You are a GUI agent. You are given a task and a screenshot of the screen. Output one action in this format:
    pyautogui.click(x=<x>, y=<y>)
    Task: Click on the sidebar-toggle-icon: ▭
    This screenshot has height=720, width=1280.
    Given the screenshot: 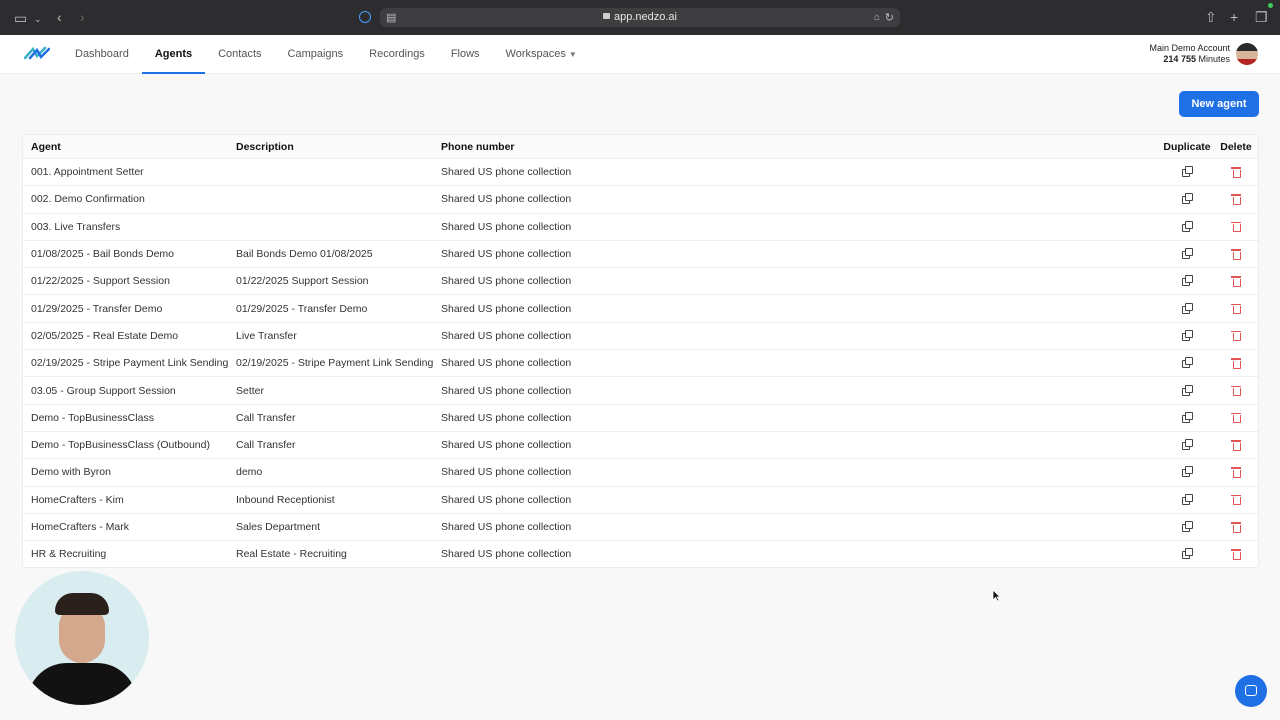 What is the action you would take?
    pyautogui.click(x=20, y=18)
    